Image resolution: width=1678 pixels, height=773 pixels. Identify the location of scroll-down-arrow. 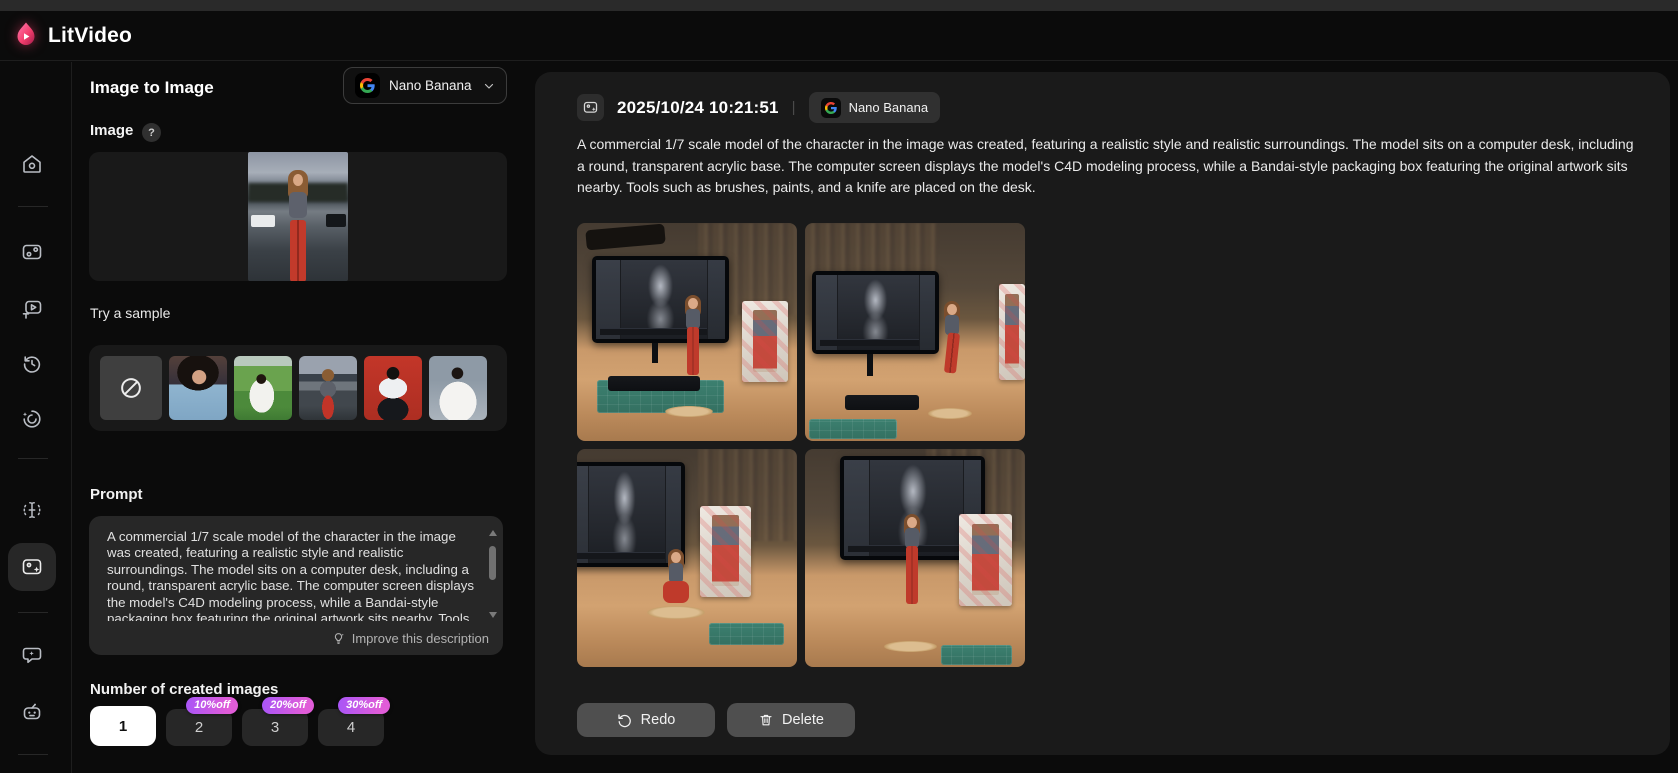
(493, 615).